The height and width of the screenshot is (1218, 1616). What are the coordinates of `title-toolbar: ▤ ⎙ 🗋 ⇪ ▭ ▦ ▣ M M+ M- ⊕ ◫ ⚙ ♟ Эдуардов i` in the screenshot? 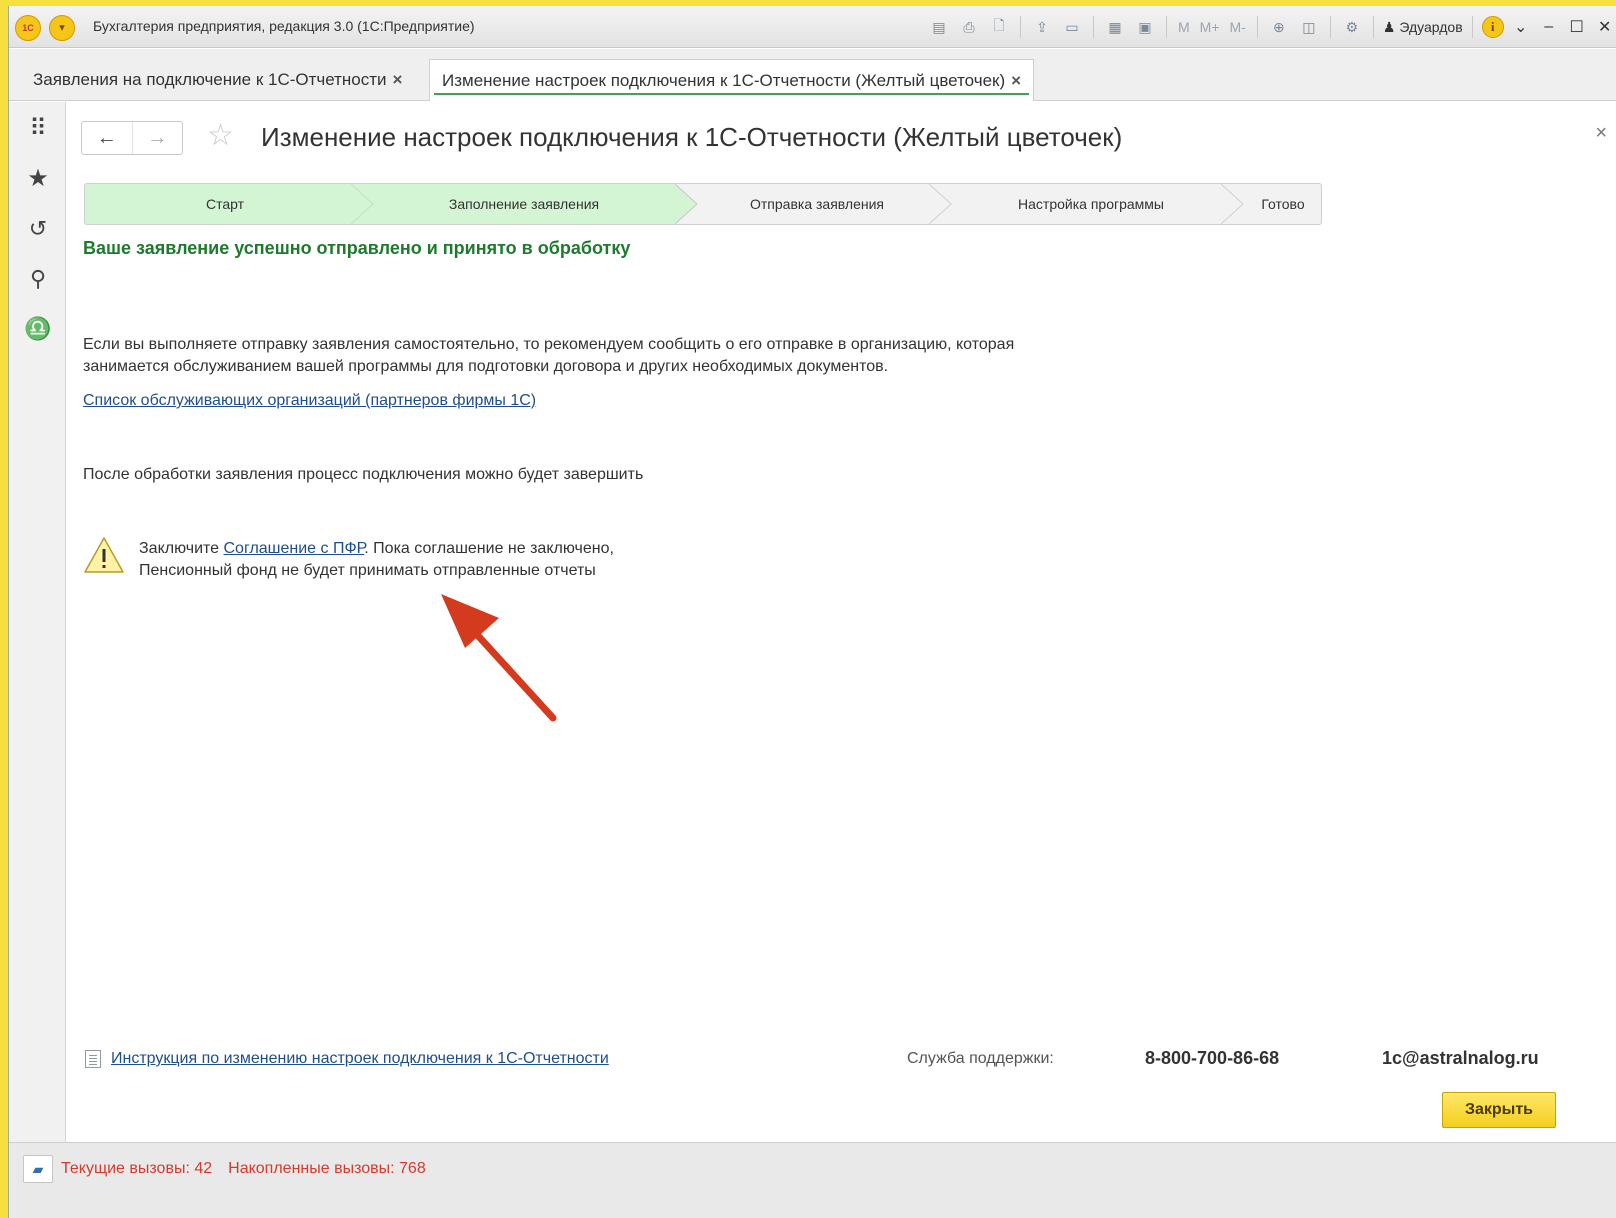 It's located at (1271, 27).